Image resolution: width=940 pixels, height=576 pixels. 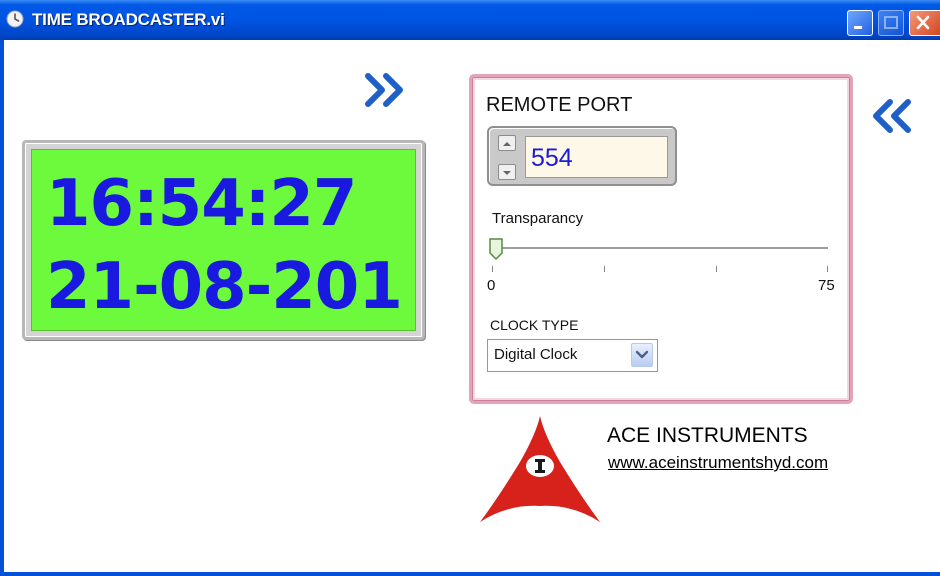 What do you see at coordinates (860, 23) in the screenshot?
I see `minimize-button` at bounding box center [860, 23].